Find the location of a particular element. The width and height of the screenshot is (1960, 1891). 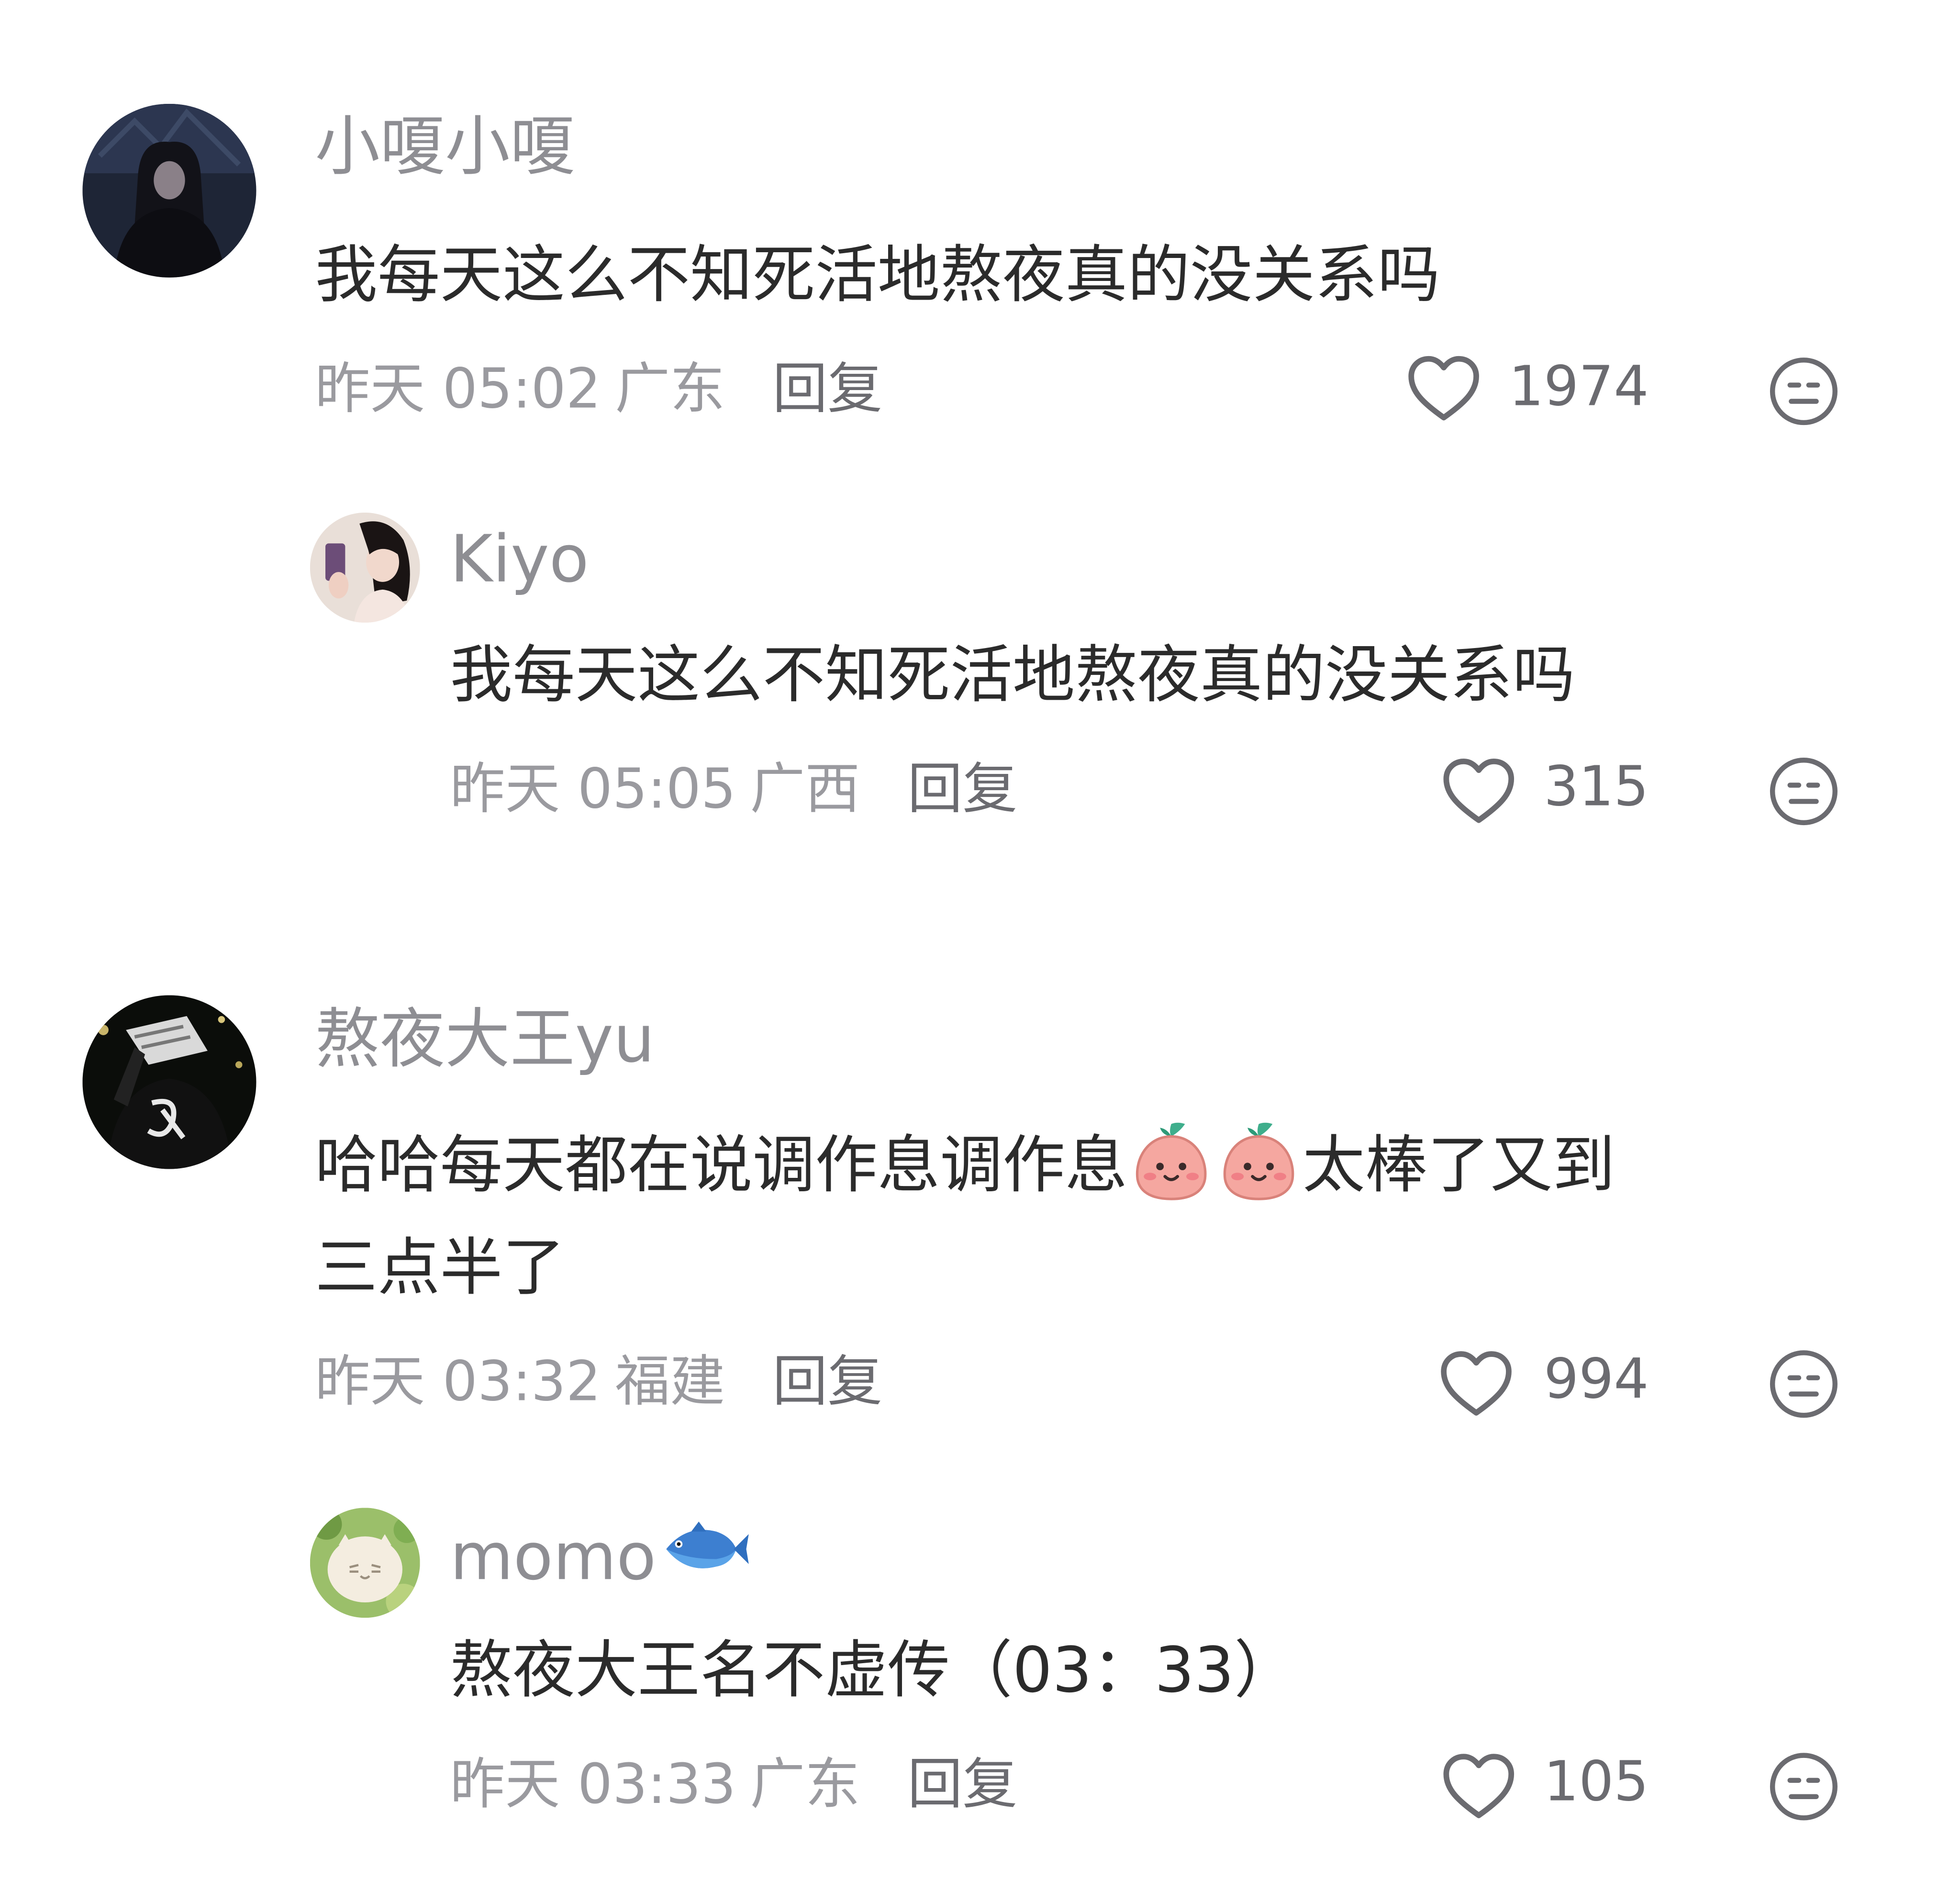

reply-text: 我每天这么不知死活地熬夜真的没关系吗 is located at coordinates (1012, 675).